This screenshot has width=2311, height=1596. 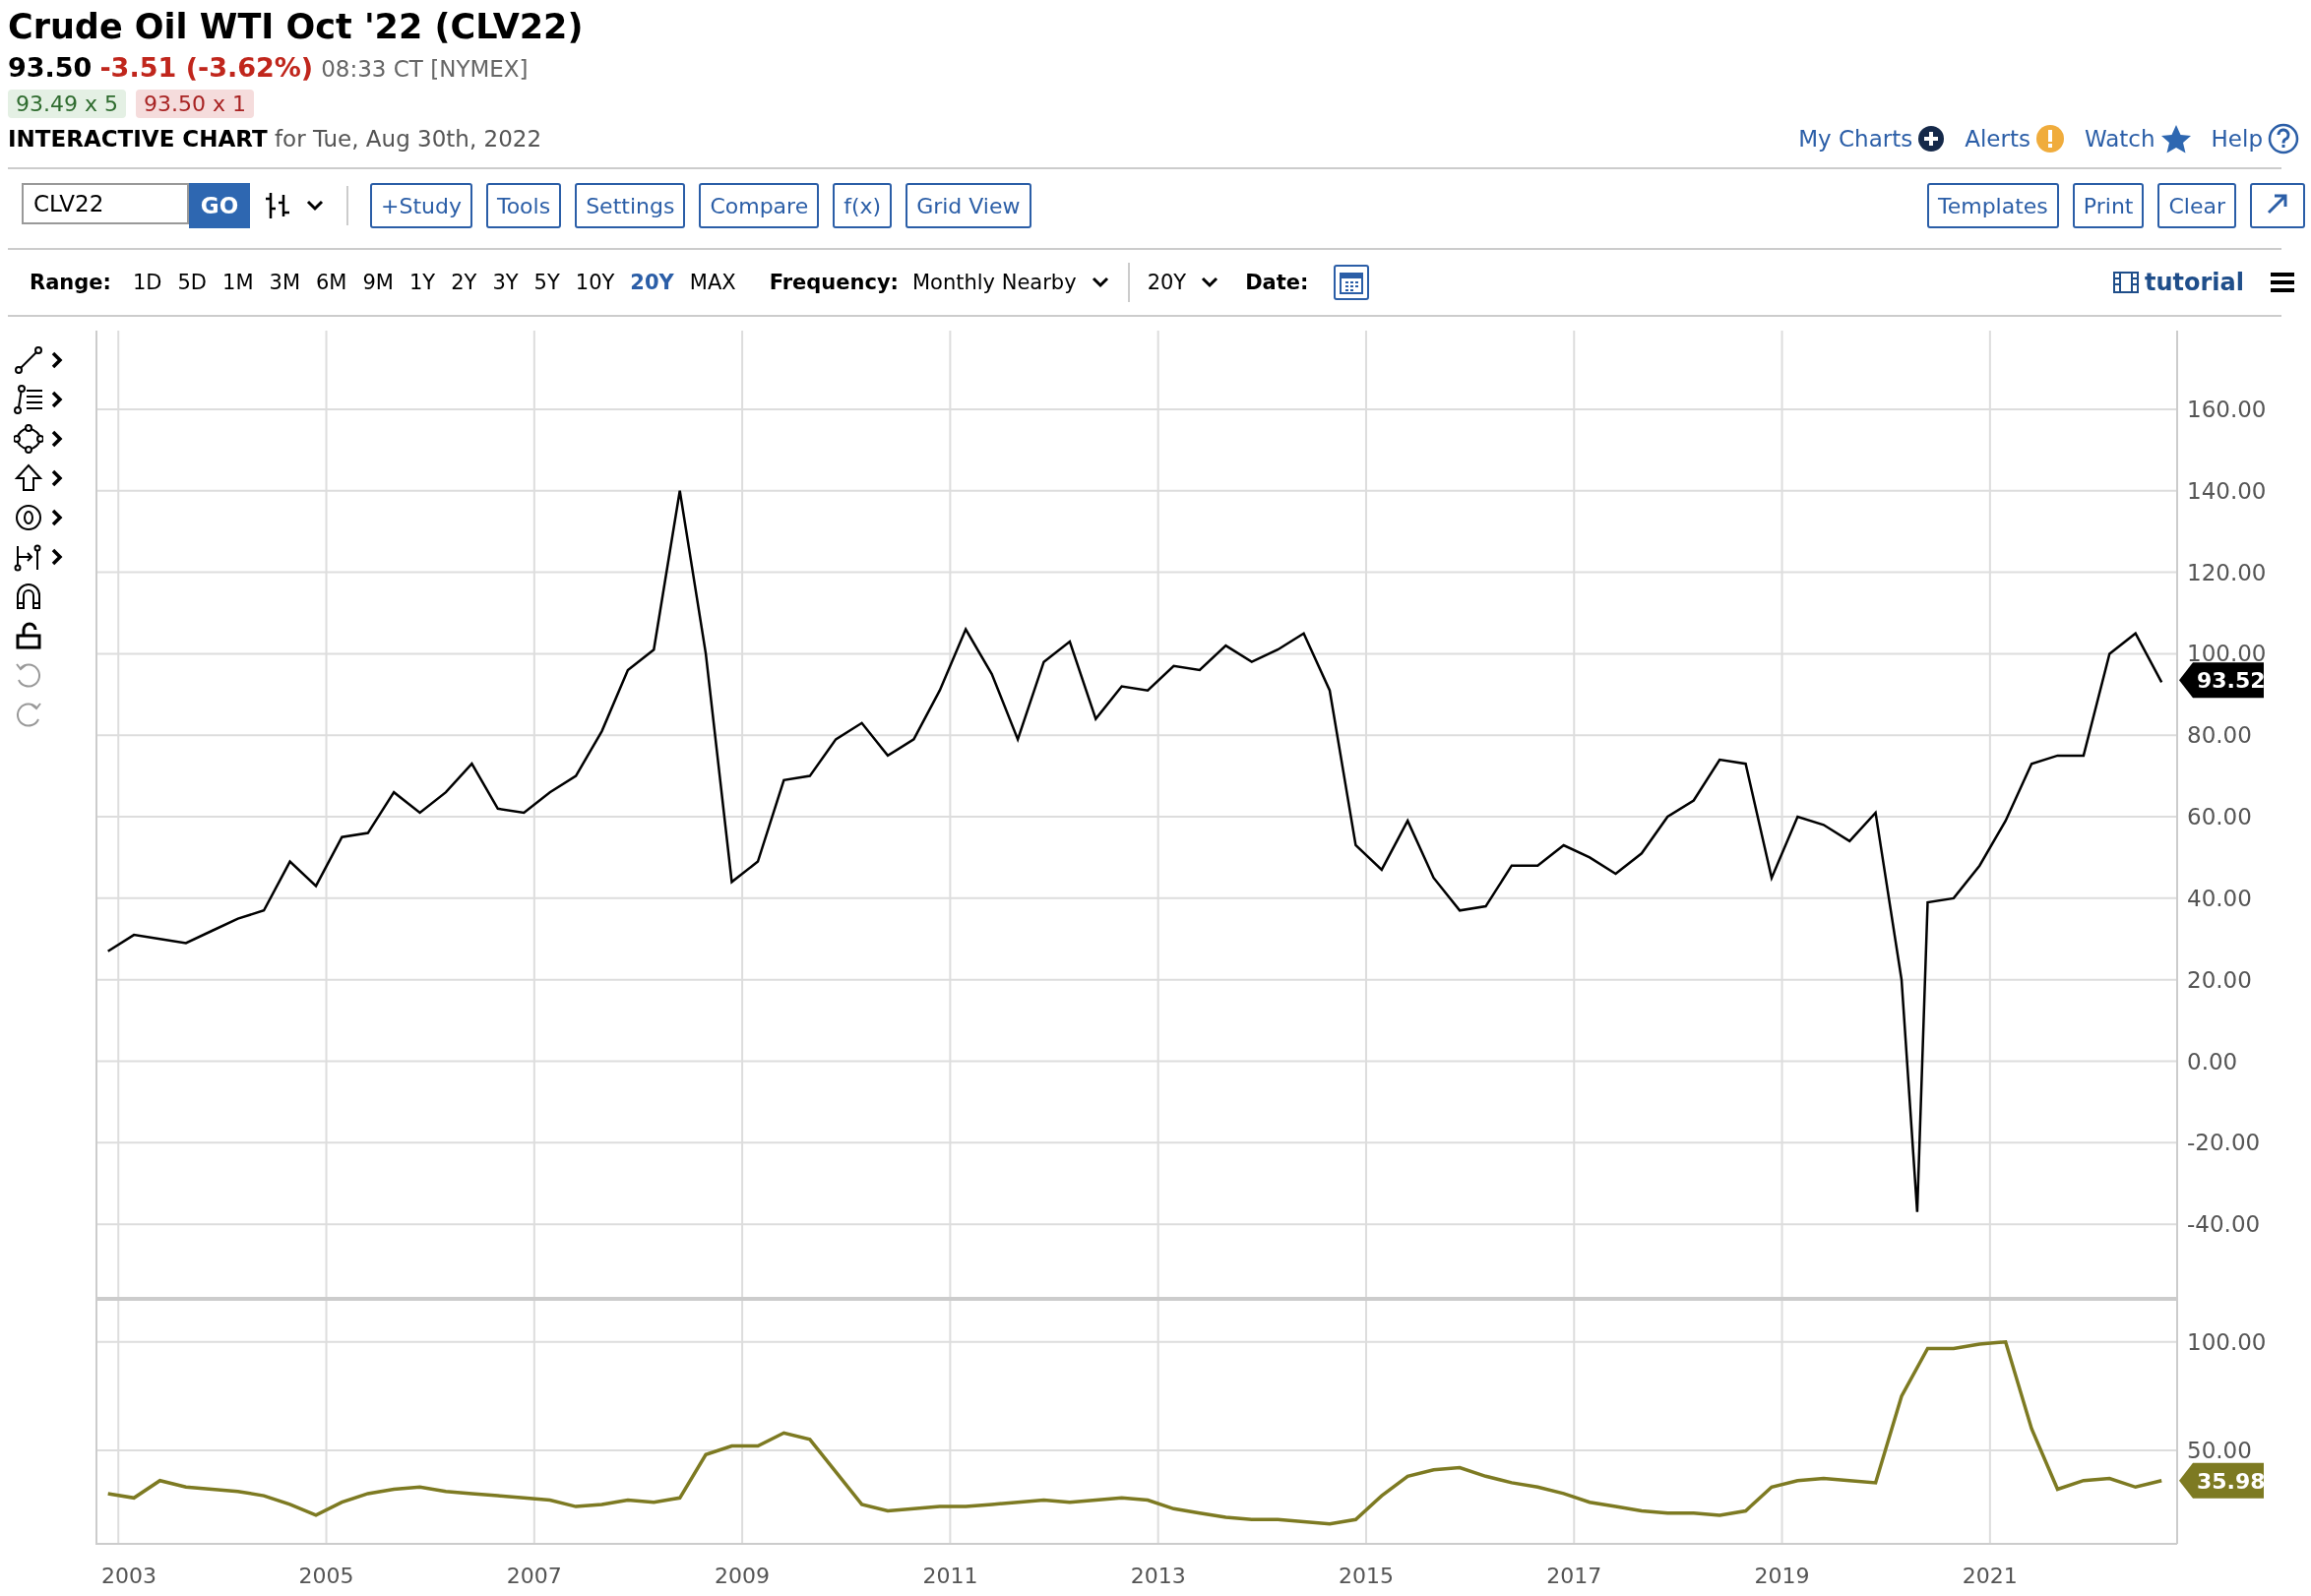 I want to click on axis-label: 160.00, so click(x=2227, y=409).